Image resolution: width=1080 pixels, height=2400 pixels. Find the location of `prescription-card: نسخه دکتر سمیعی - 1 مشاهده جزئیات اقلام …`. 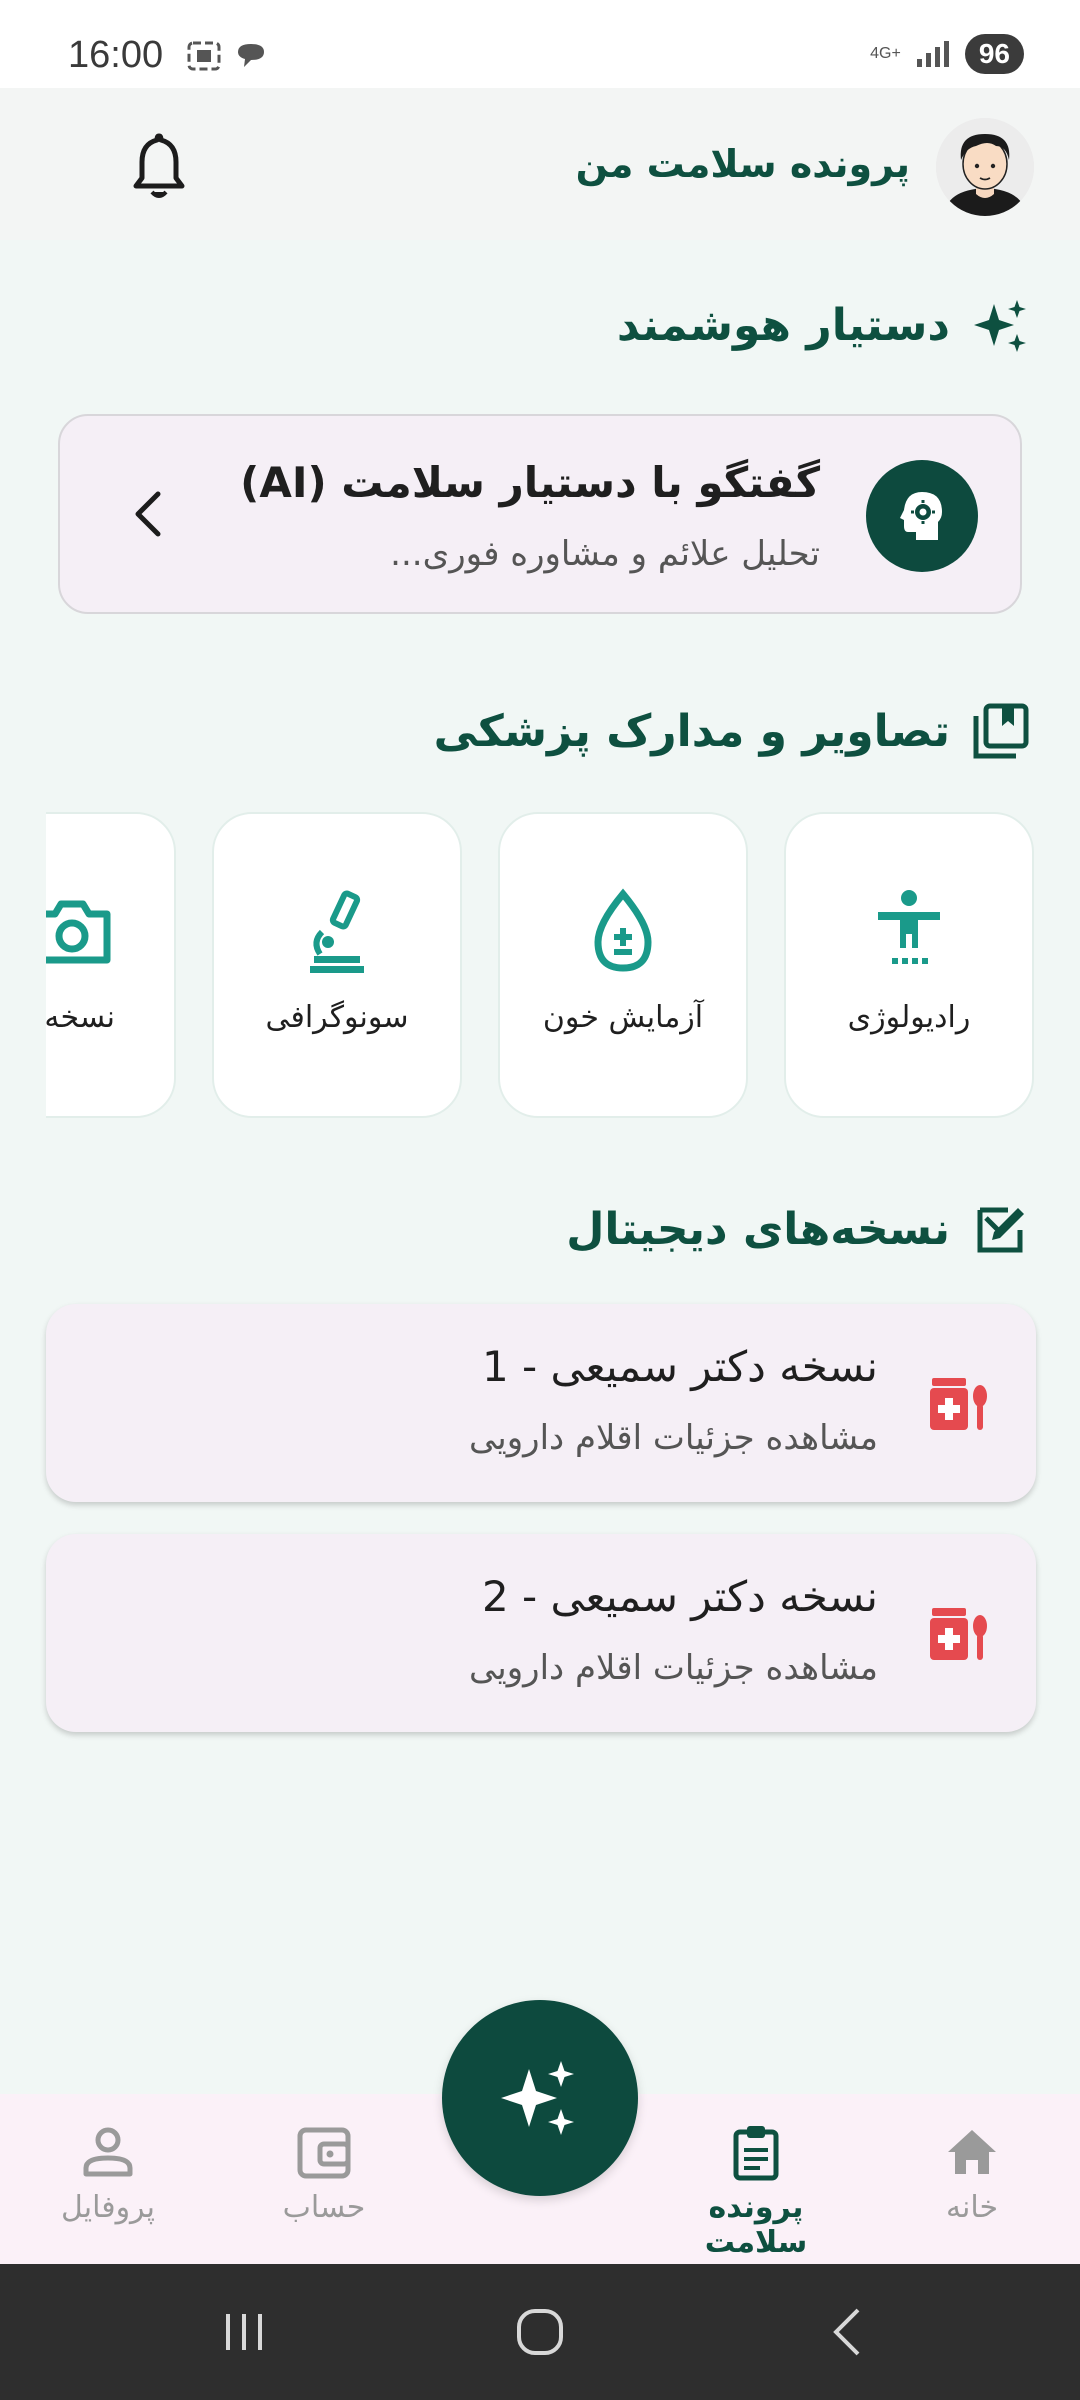

prescription-card: نسخه دکتر سمیعی - 1 مشاهده جزئیات اقلام … is located at coordinates (541, 1403).